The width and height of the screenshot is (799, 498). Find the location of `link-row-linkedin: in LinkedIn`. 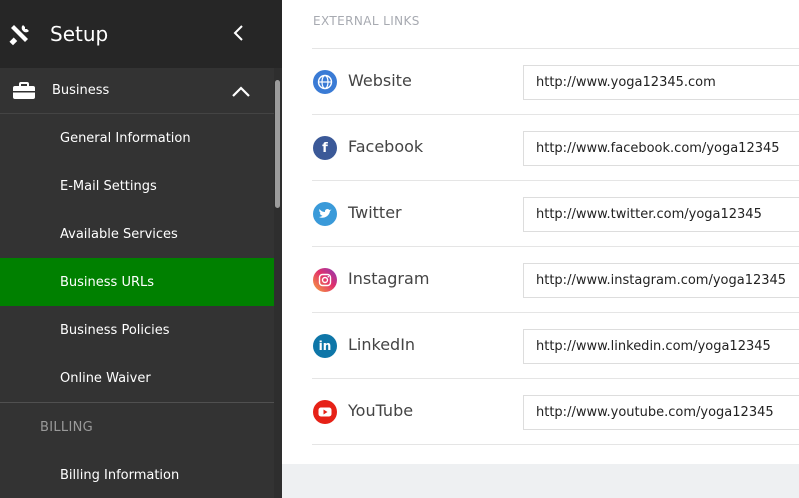

link-row-linkedin: in LinkedIn is located at coordinates (555, 346).